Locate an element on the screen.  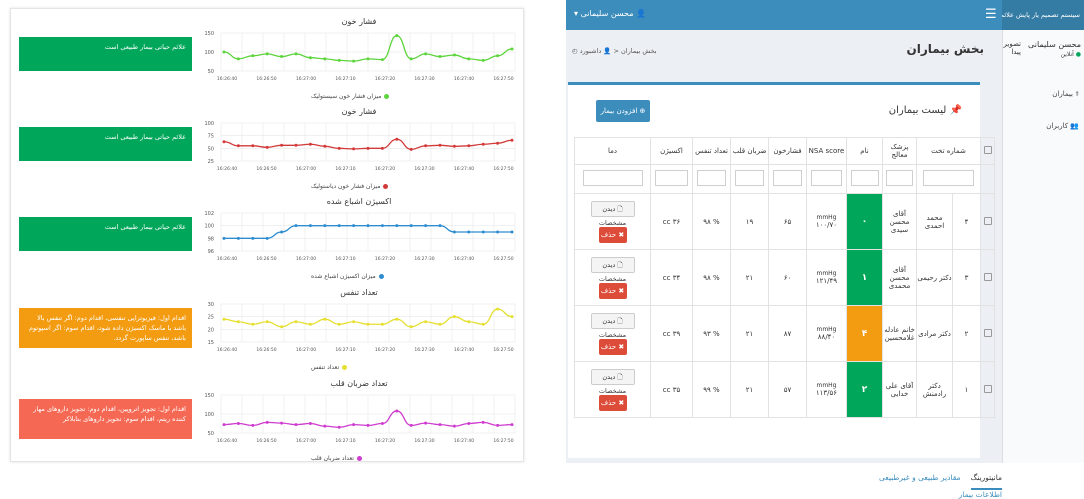
column-header: تعداد تنفس is located at coordinates (711, 151).